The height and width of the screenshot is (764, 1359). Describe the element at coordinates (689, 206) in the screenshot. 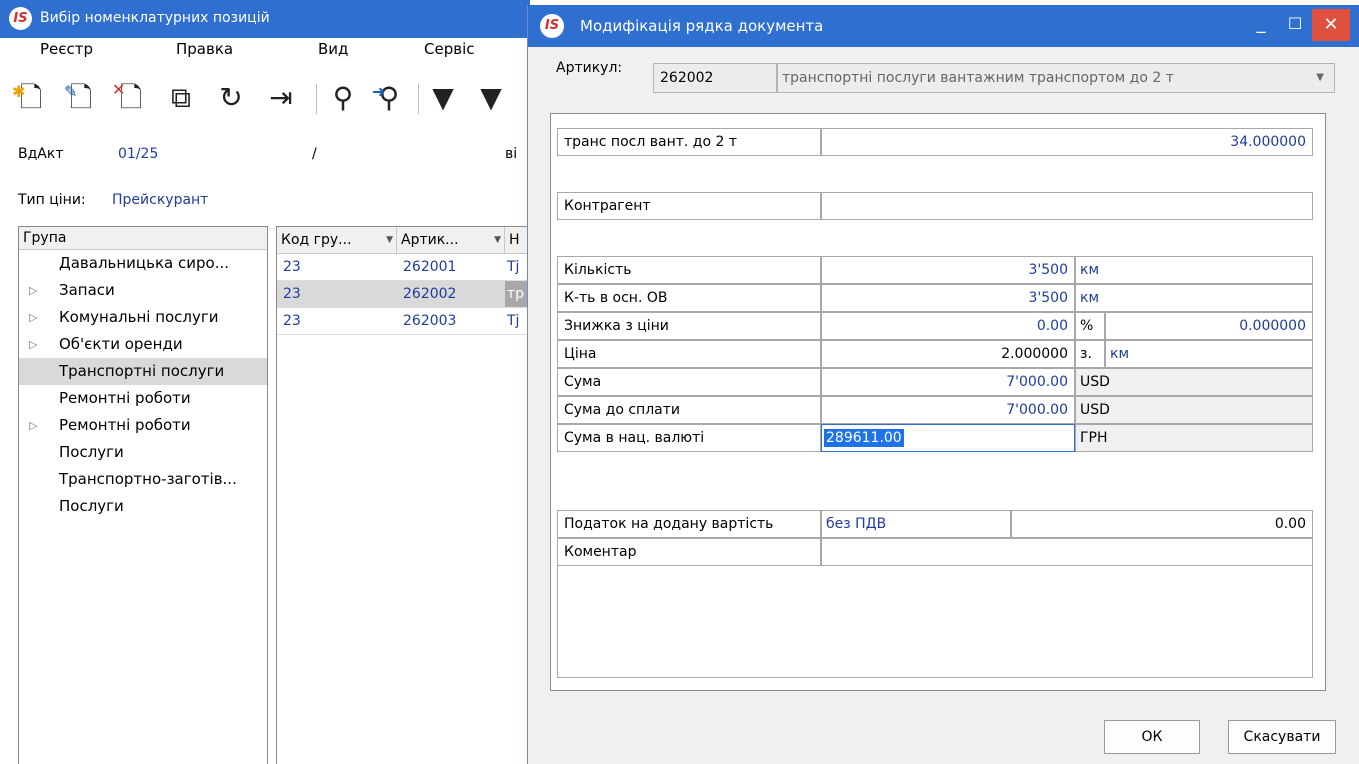

I see `counterparty-label: Контрагент` at that location.